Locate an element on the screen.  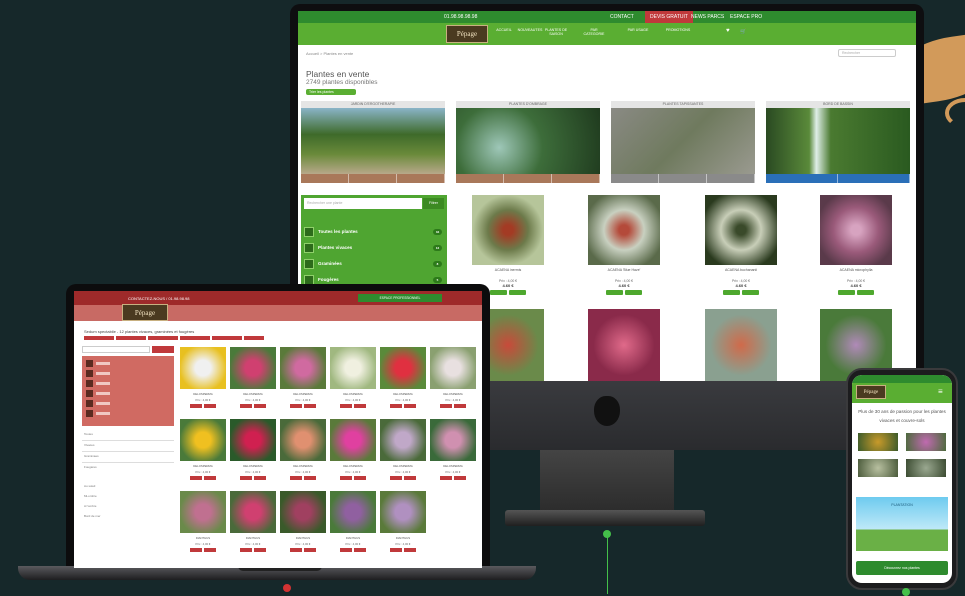
nav-item-1: ACCUEIL is located at coordinates (504, 30).